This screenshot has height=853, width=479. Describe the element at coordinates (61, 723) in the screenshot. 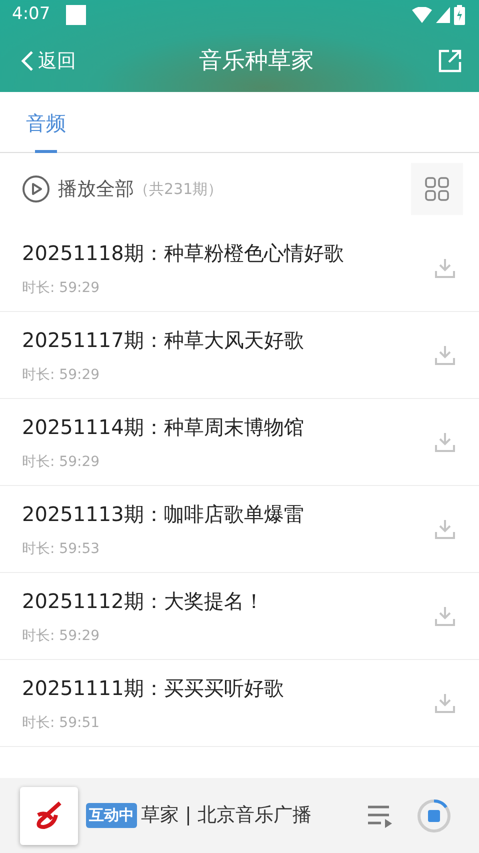

I see `episode-duration: 时长: 59:51` at that location.